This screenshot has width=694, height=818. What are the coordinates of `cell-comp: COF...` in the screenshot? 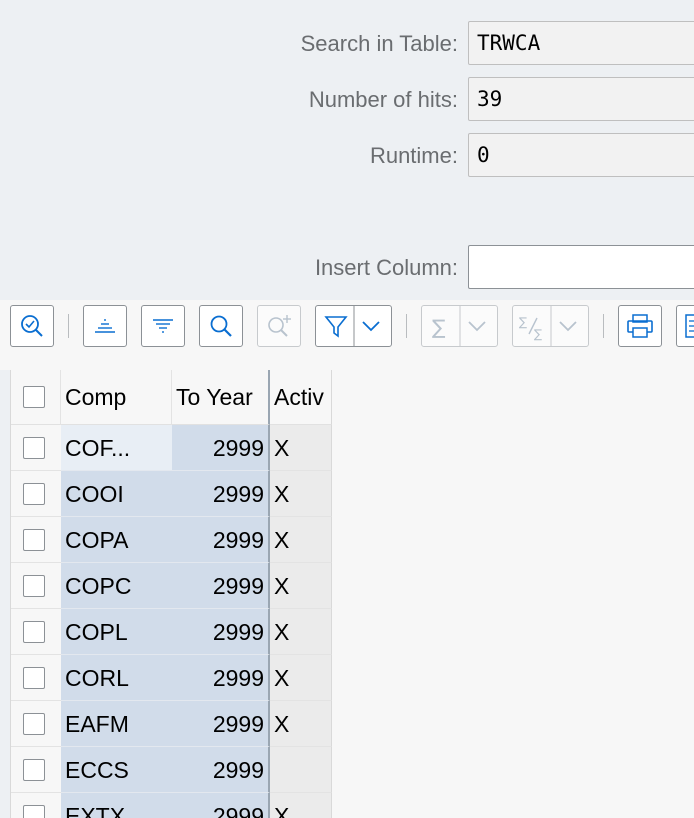 It's located at (116, 448).